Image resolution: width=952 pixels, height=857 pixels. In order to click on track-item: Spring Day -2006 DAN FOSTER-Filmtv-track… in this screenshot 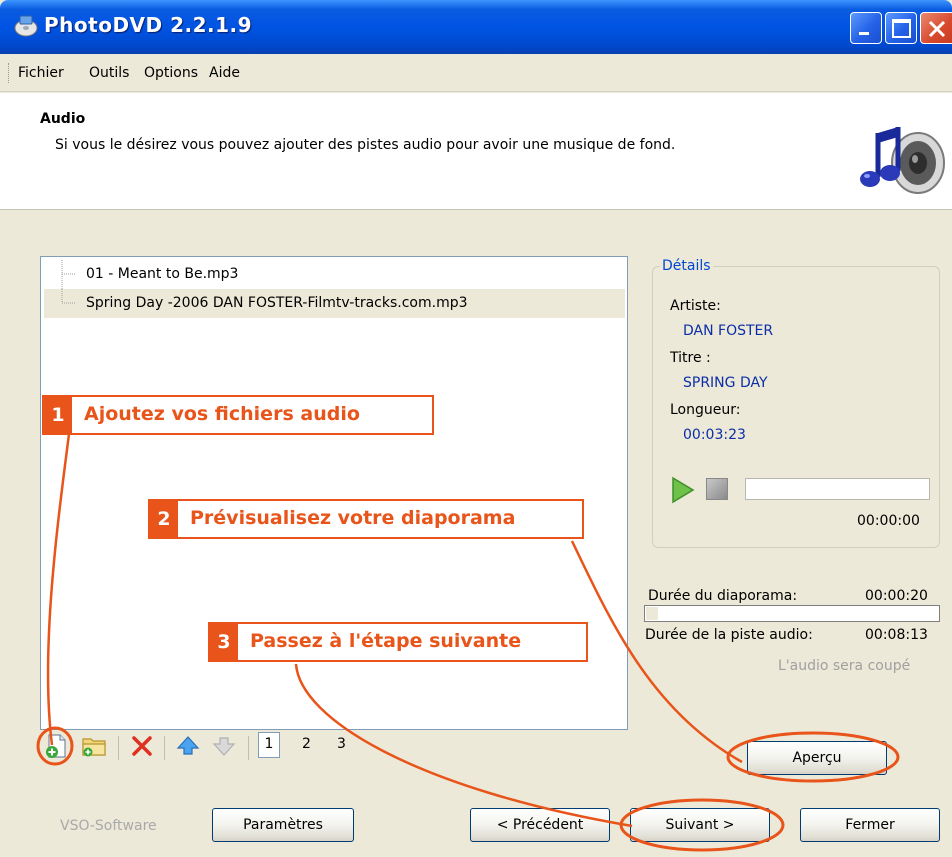, I will do `click(334, 303)`.